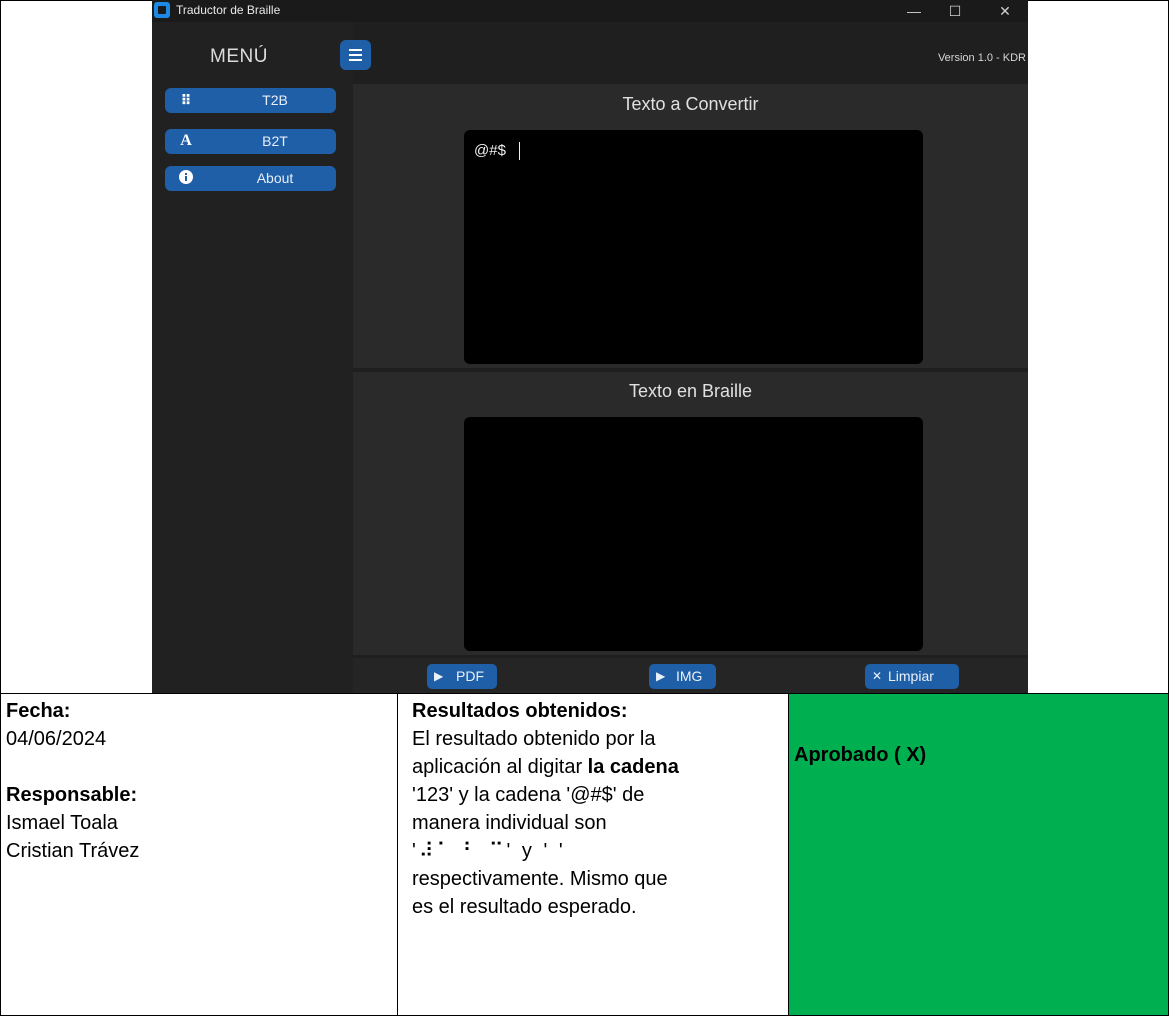 Image resolution: width=1169 pixels, height=1016 pixels. I want to click on results-text: '123' y la cadena '@#$' de, so click(528, 795).